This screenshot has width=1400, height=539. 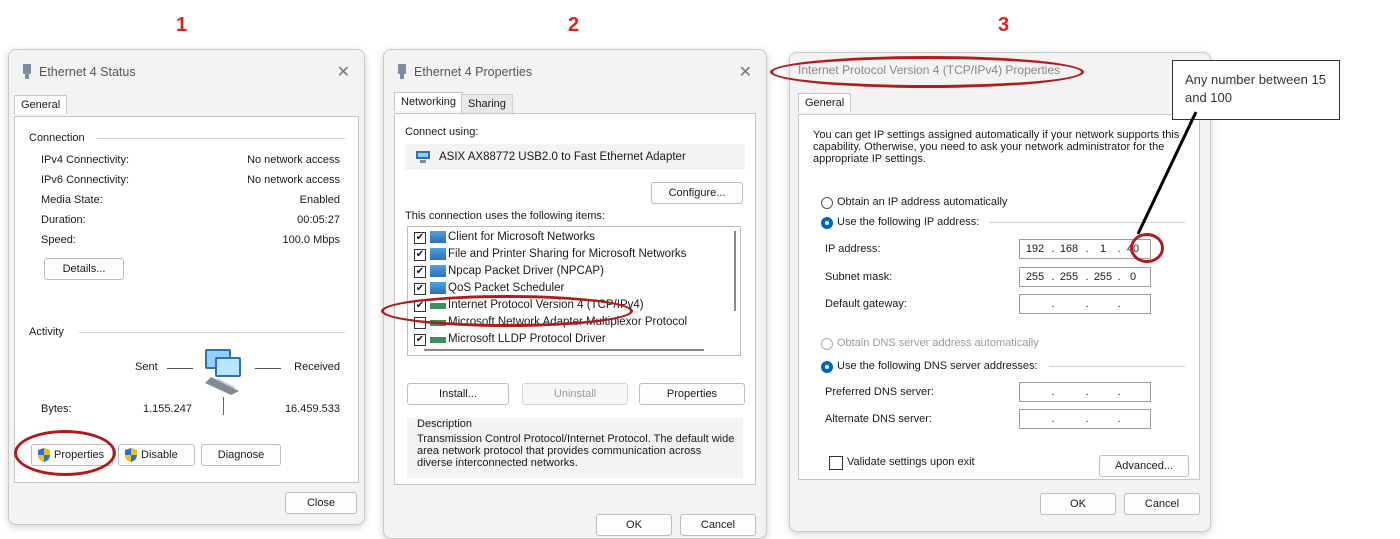 What do you see at coordinates (473, 72) in the screenshot?
I see `properties-title: Ethernet 4 Properties` at bounding box center [473, 72].